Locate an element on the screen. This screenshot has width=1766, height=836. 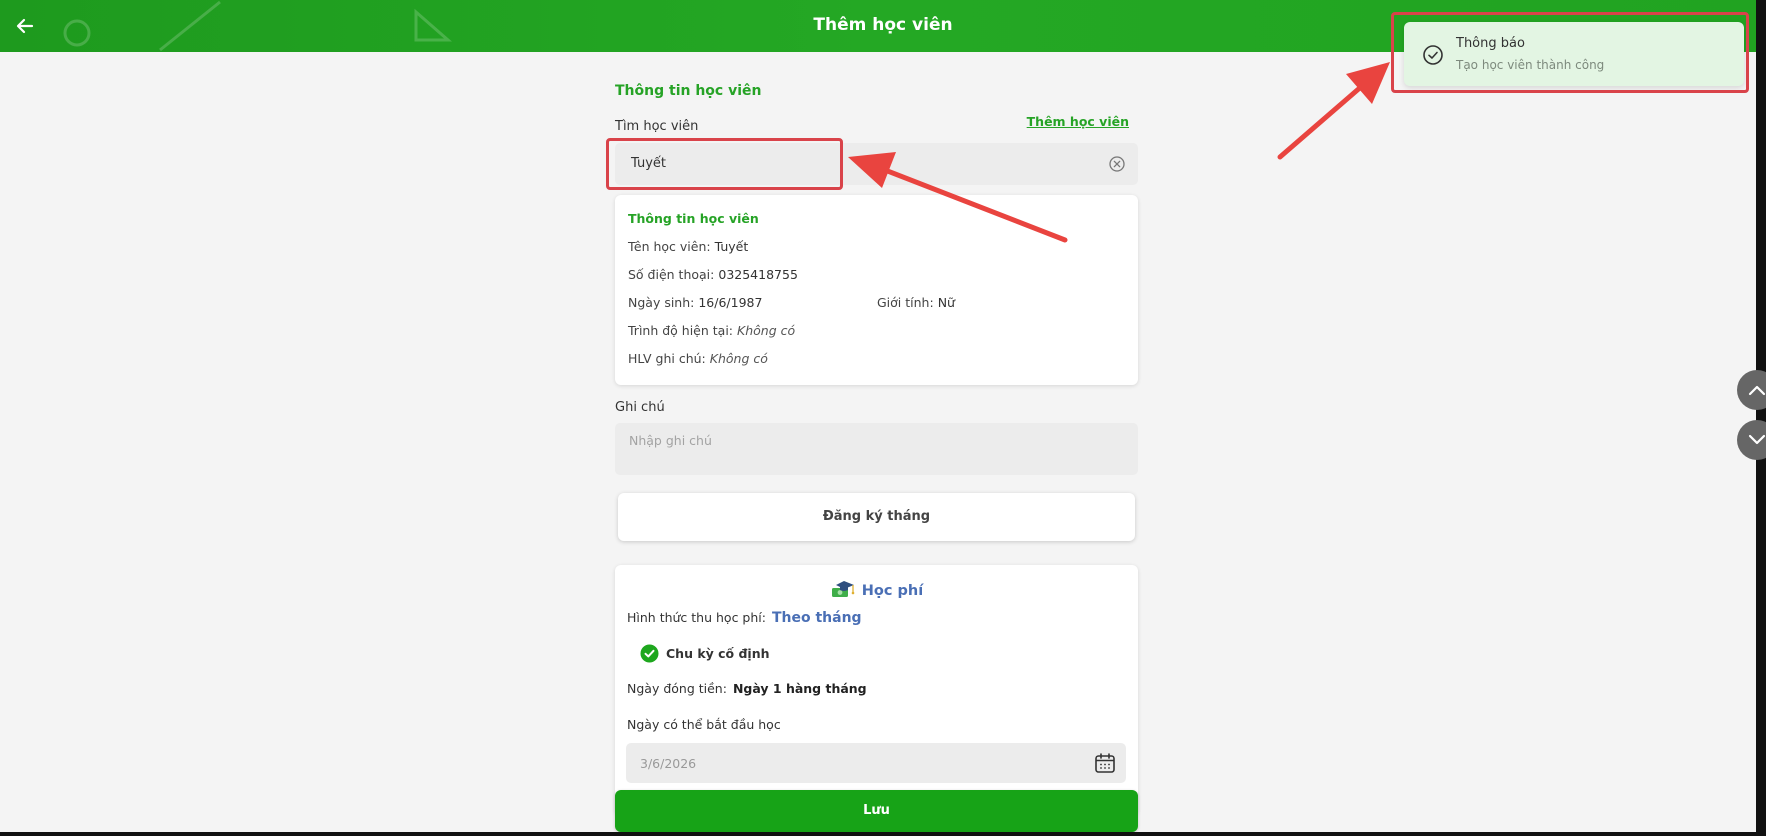
student-dob-value: 16/6/1987 is located at coordinates (730, 302).